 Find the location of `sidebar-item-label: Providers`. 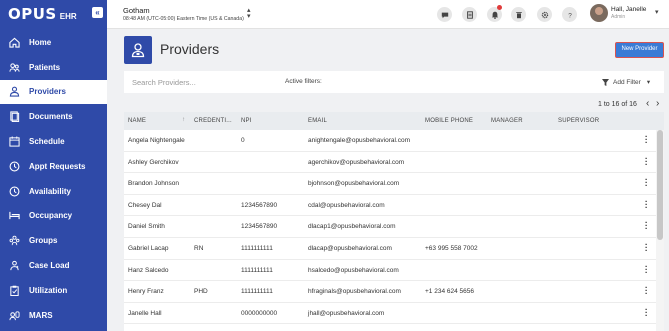

sidebar-item-label: Providers is located at coordinates (47, 92).